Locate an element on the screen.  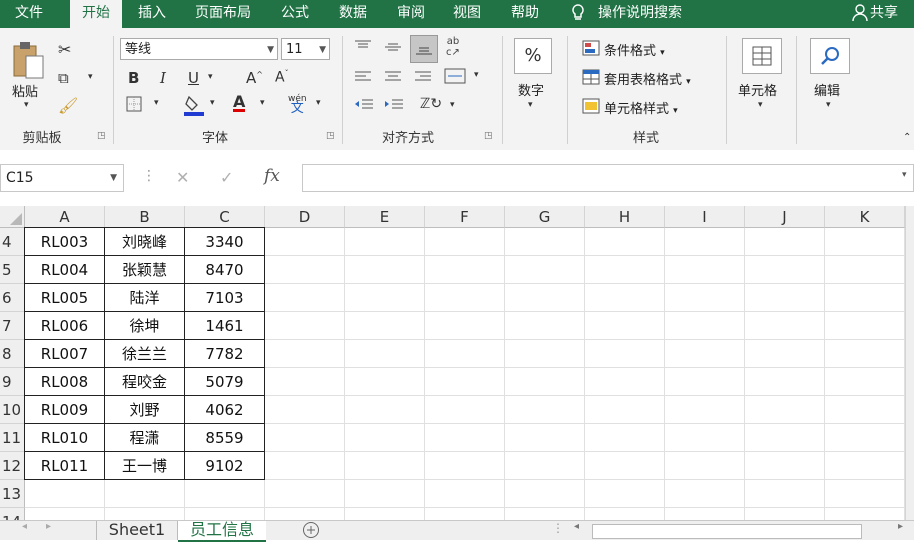
format-as-table-button: 套用表格格式 ▾ is located at coordinates (647, 78).